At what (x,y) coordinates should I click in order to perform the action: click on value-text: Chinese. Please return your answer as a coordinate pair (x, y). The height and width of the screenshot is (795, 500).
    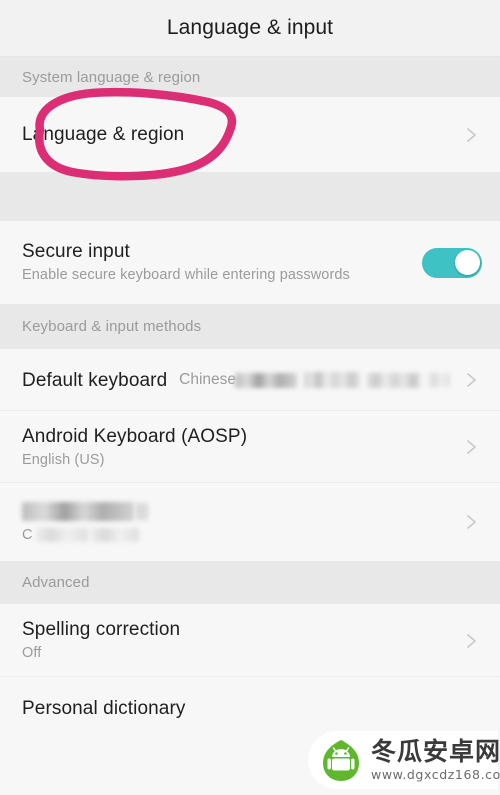
    Looking at the image, I should click on (207, 379).